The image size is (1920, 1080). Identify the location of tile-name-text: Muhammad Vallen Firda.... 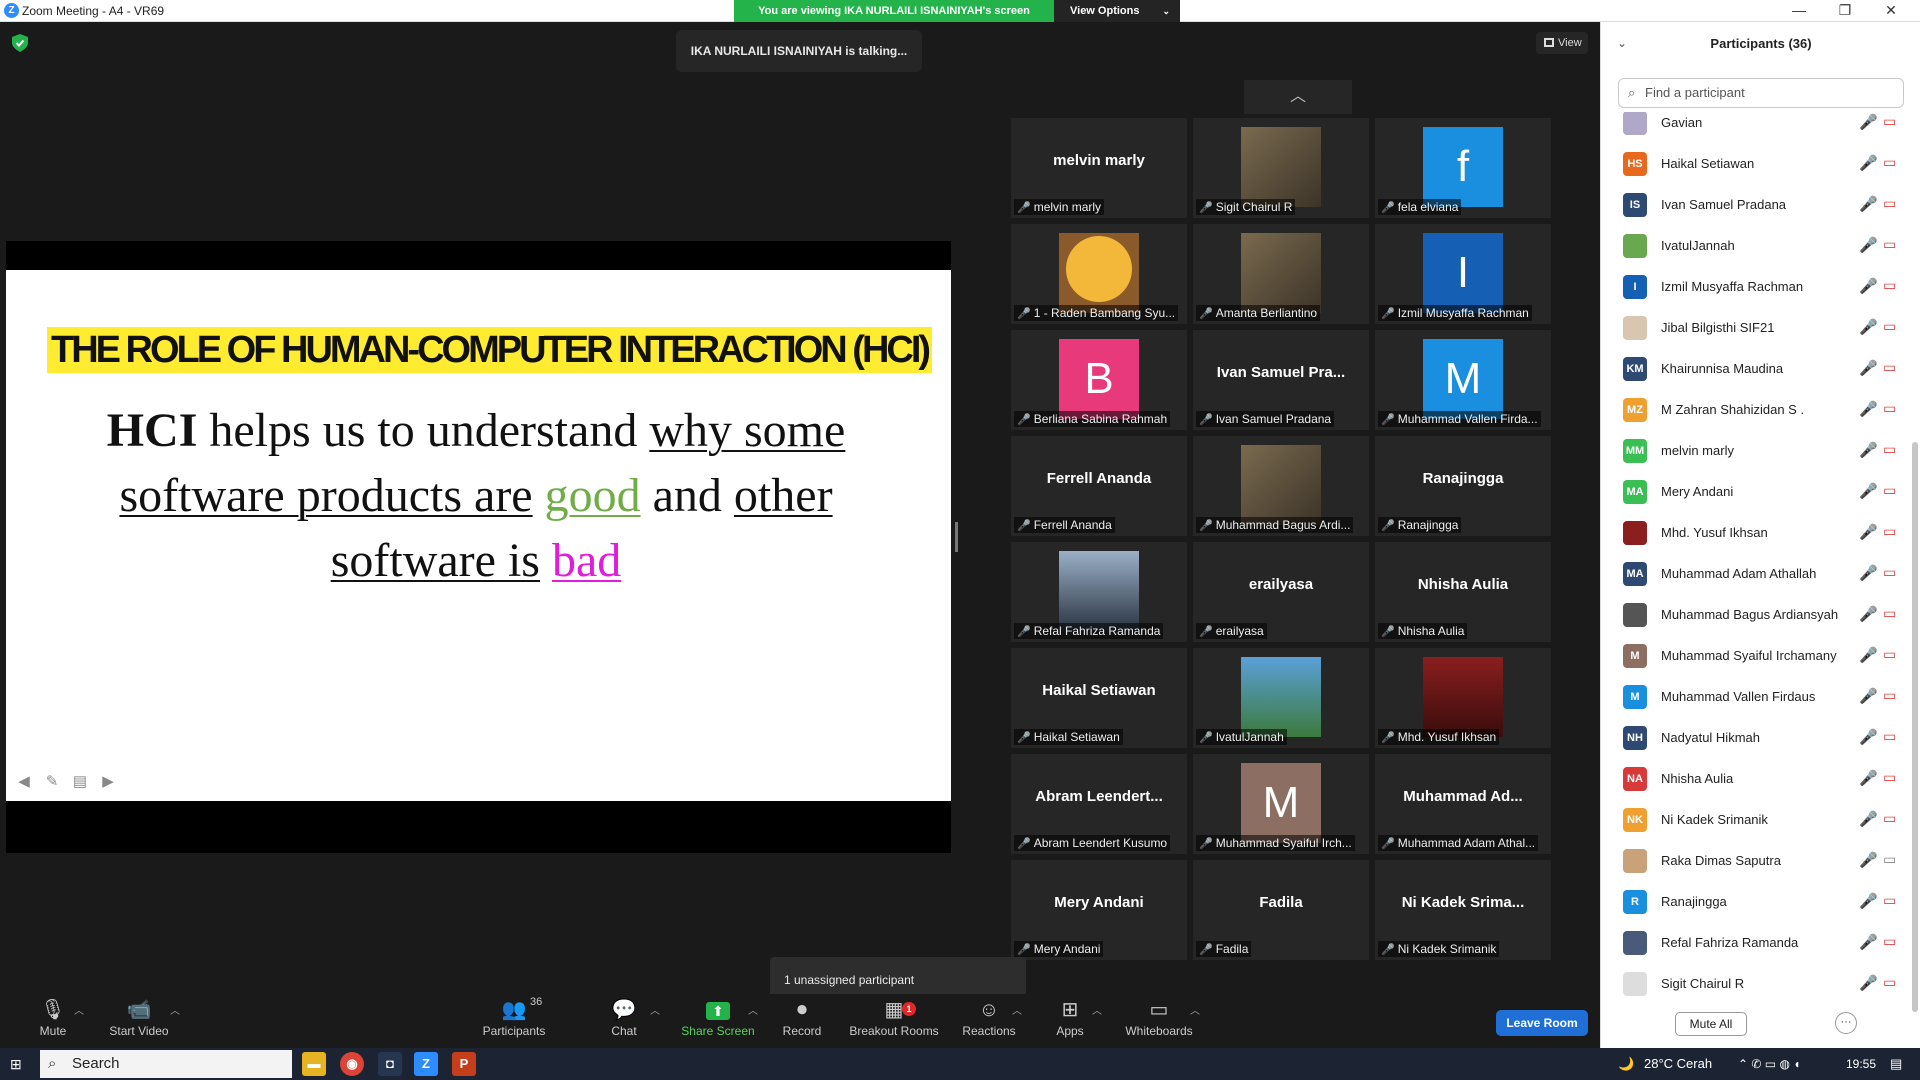
(1467, 419).